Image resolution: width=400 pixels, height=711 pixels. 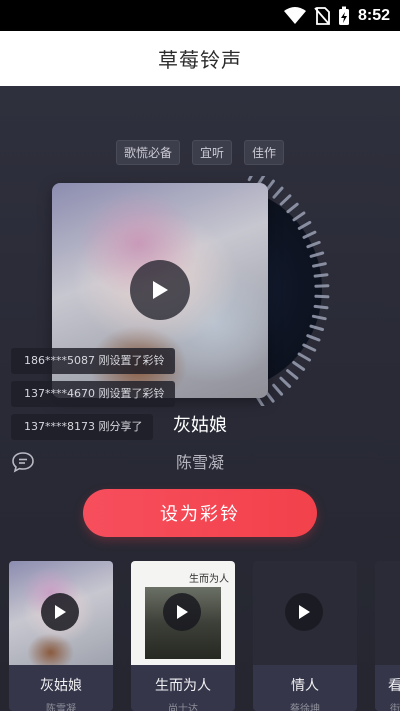 What do you see at coordinates (199, 462) in the screenshot?
I see `artist-name: 陈雪凝` at bounding box center [199, 462].